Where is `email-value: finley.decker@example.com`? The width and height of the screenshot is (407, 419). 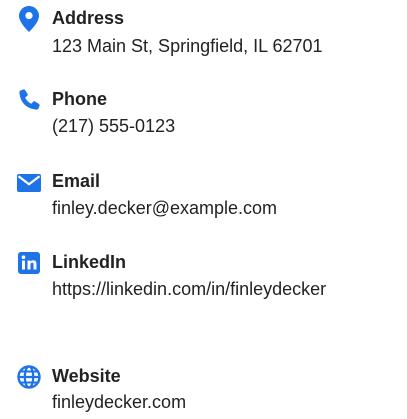
email-value: finley.decker@example.com is located at coordinates (165, 208).